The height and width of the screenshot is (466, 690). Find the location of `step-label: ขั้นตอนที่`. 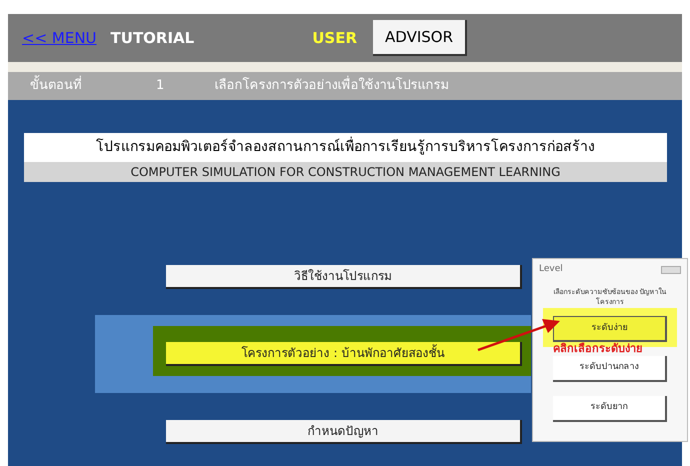

step-label: ขั้นตอนที่ is located at coordinates (56, 86).